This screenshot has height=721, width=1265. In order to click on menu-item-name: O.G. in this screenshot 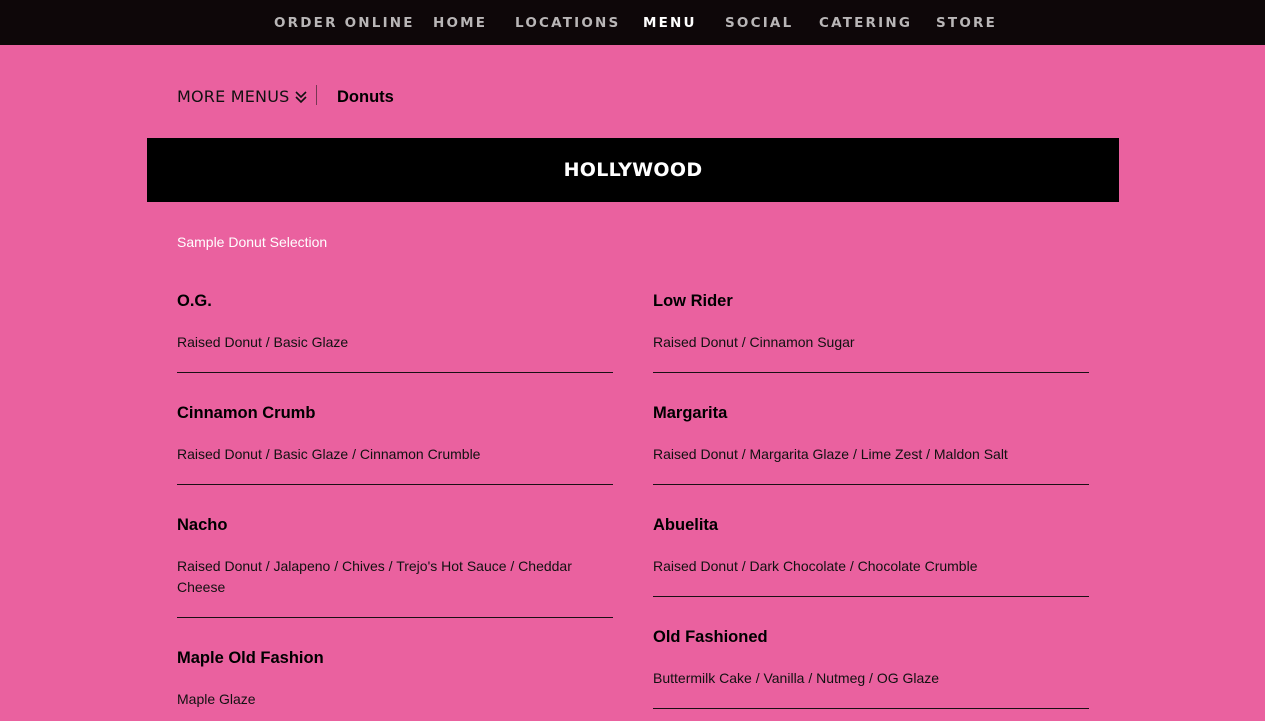, I will do `click(194, 301)`.